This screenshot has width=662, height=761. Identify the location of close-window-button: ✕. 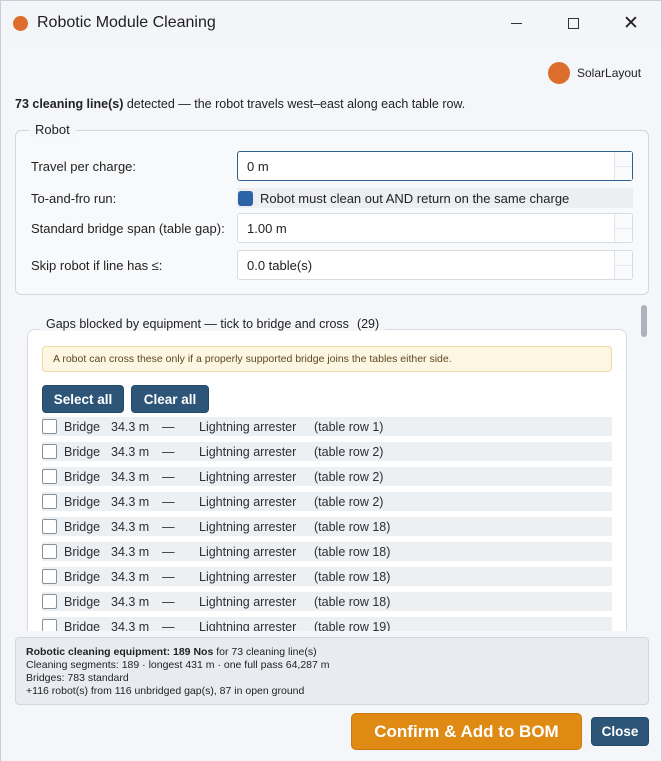
(631, 23).